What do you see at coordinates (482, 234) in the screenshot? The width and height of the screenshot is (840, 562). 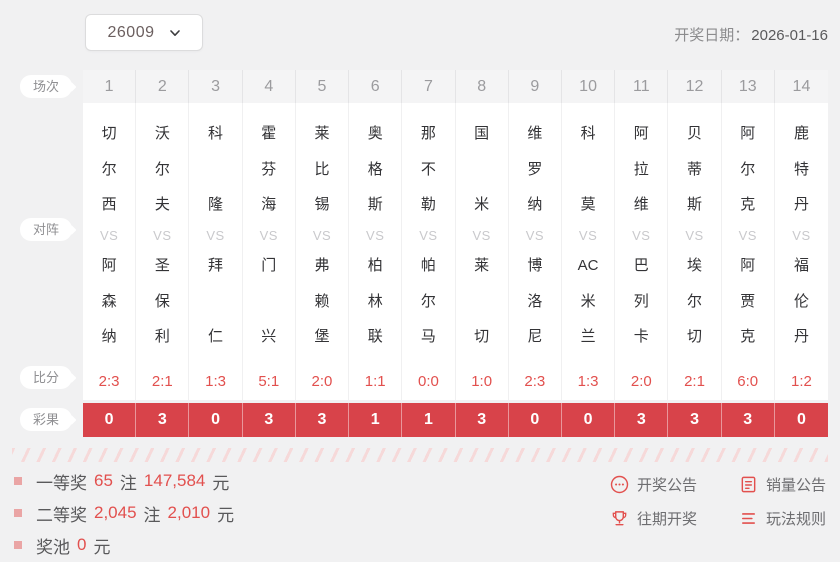 I see `matchup-cell: 国米 VS 莱切` at bounding box center [482, 234].